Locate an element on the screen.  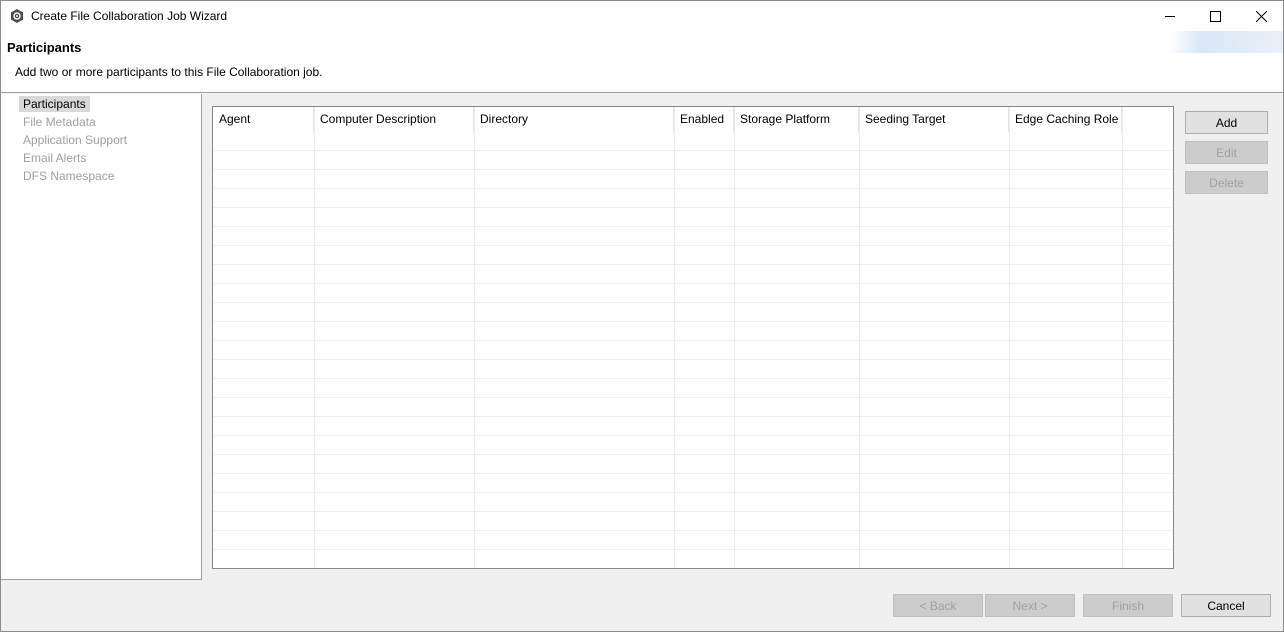
window-title: Create File Collaboration Job Wizard is located at coordinates (129, 16).